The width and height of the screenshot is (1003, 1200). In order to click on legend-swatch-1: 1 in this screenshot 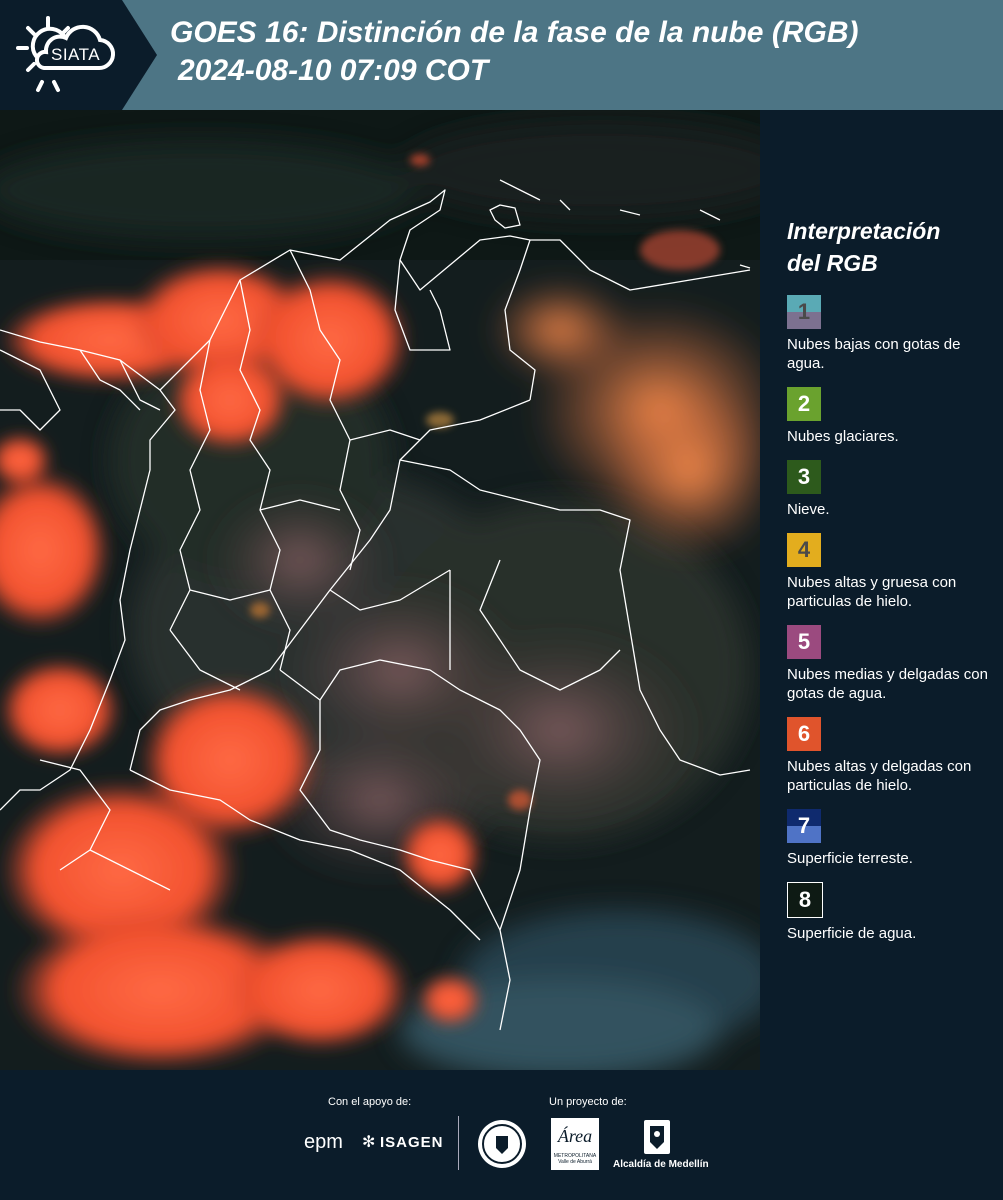, I will do `click(804, 312)`.